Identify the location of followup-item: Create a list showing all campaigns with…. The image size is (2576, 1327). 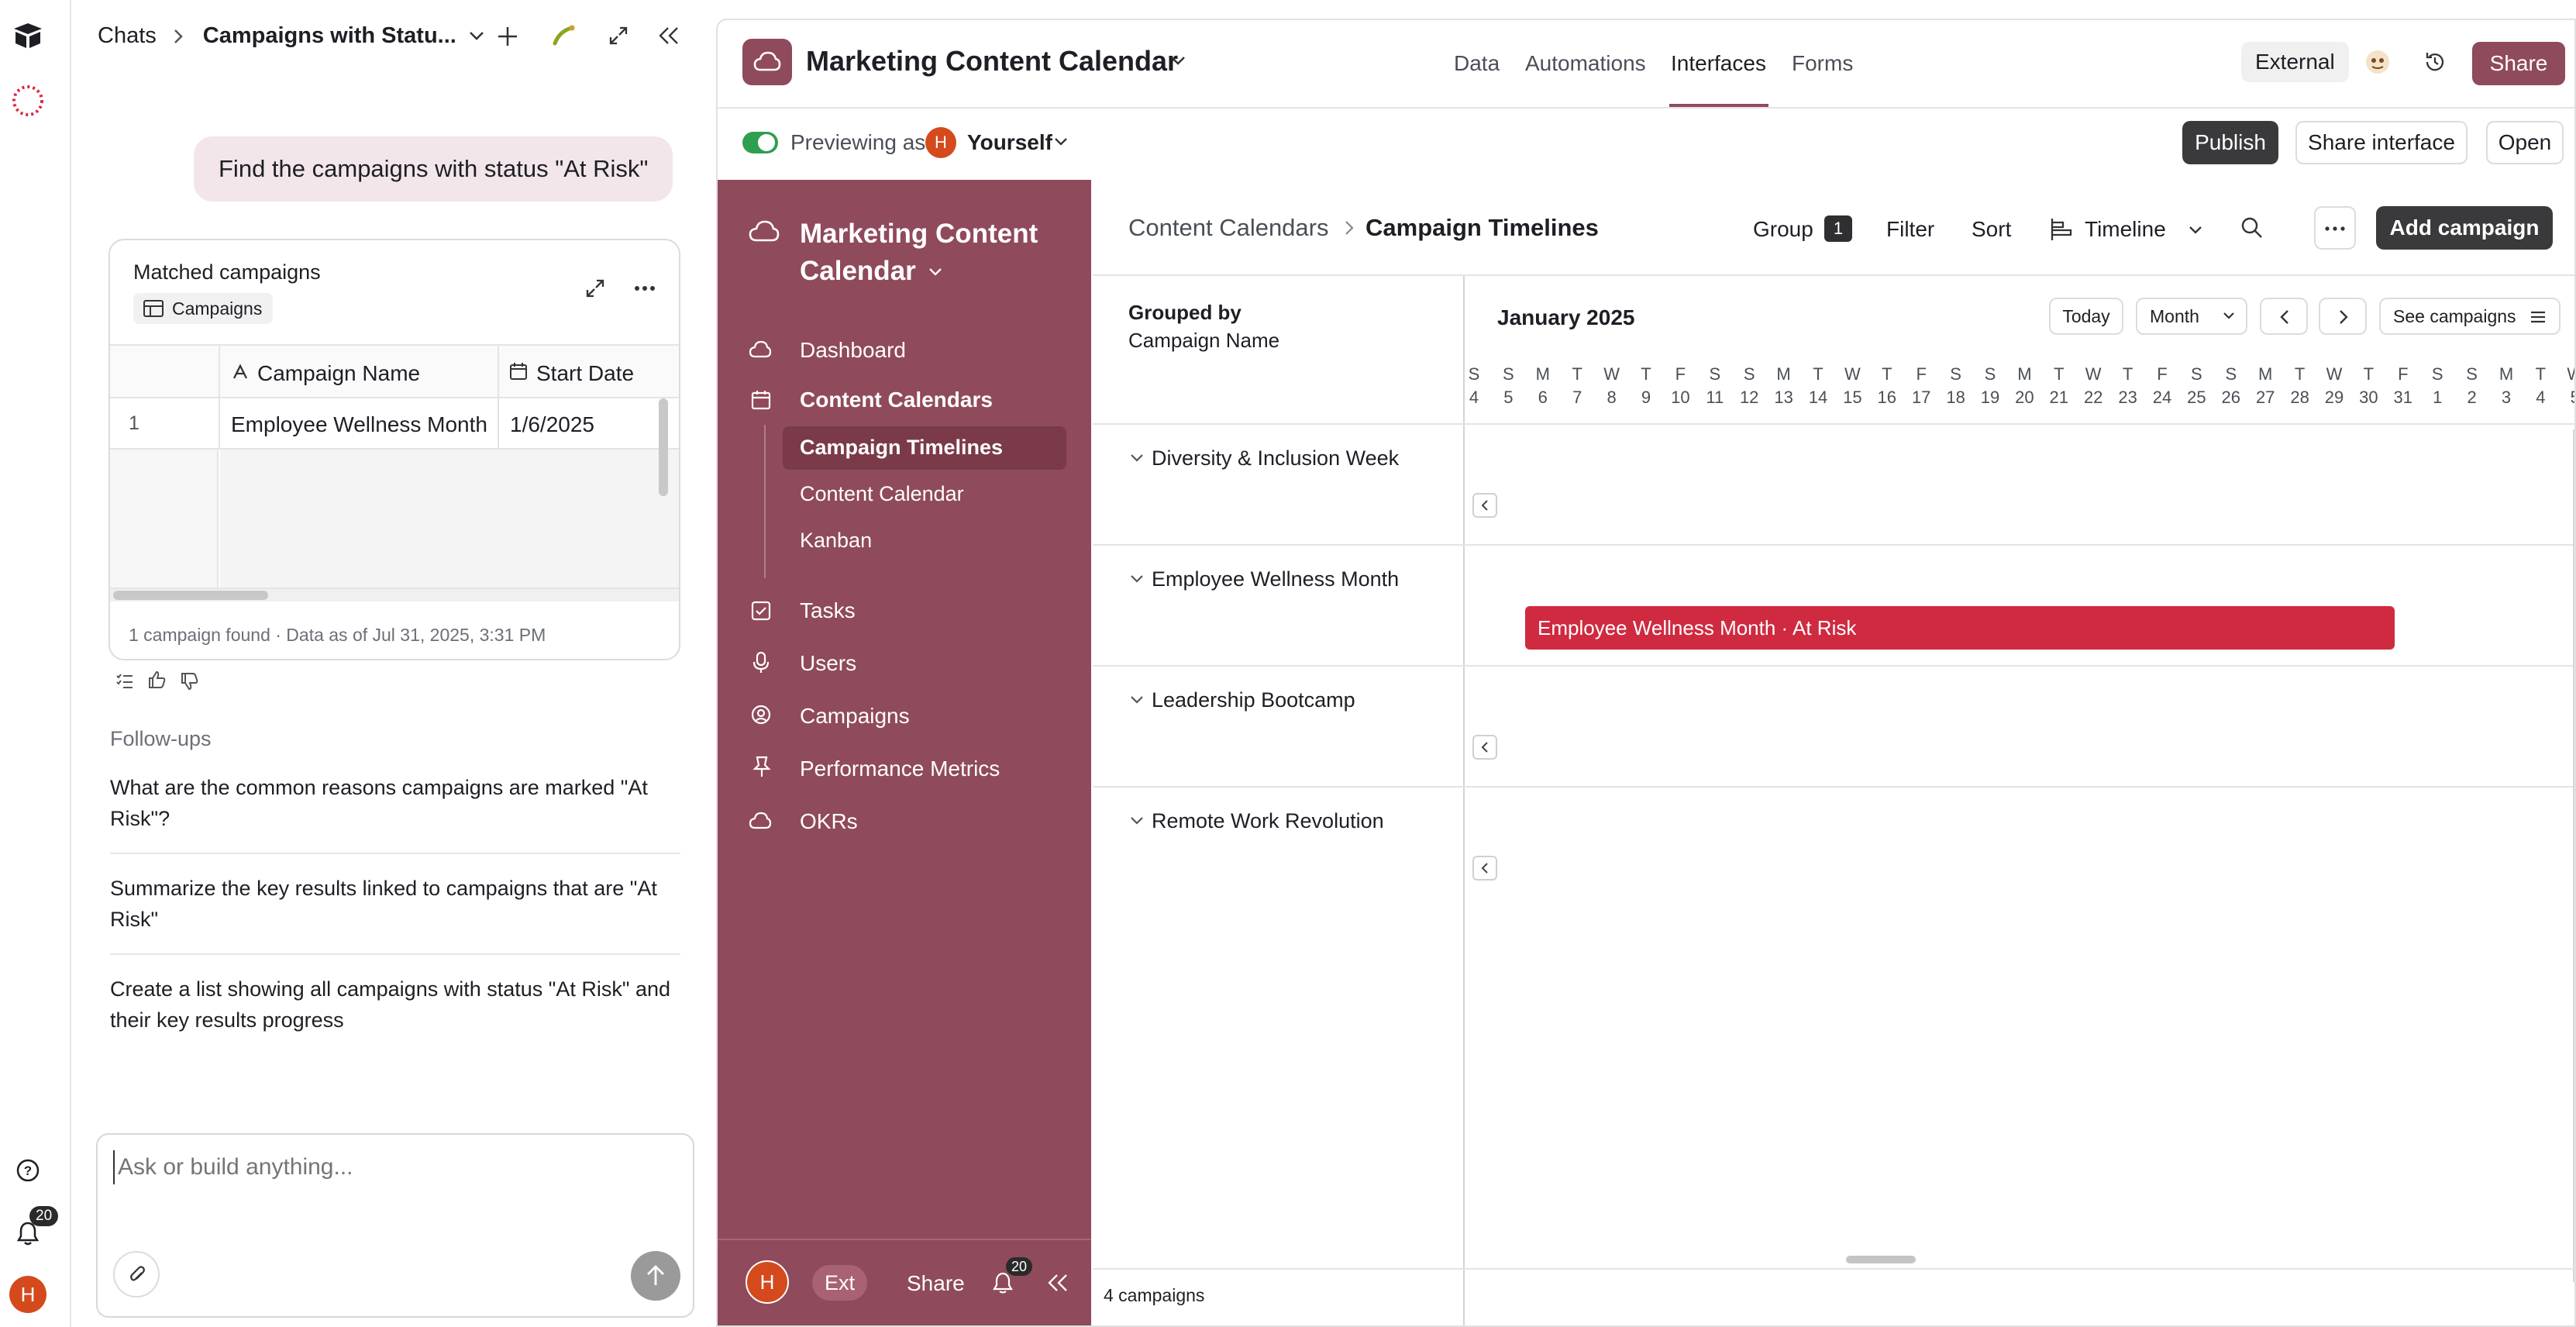
(395, 1005).